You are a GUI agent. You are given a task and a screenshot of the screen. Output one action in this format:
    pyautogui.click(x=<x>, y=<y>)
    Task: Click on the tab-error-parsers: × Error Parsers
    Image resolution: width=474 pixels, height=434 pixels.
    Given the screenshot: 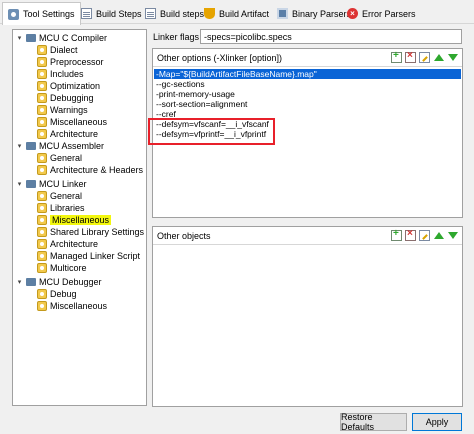 What is the action you would take?
    pyautogui.click(x=381, y=13)
    